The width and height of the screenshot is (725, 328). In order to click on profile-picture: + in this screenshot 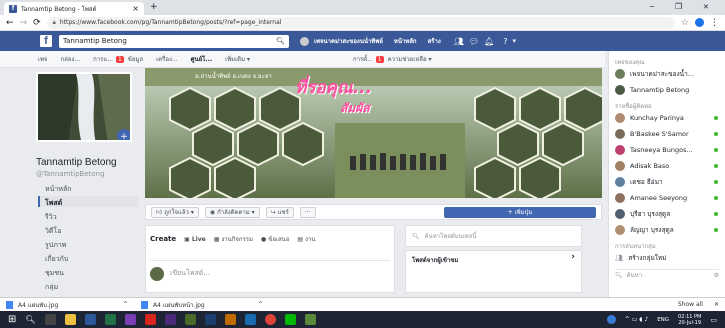, I will do `click(84, 107)`.